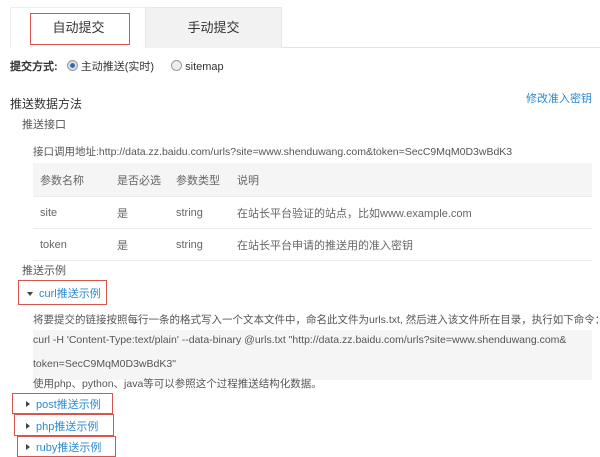 The width and height of the screenshot is (600, 457). Describe the element at coordinates (199, 180) in the screenshot. I see `header-cell: 参数类型` at that location.